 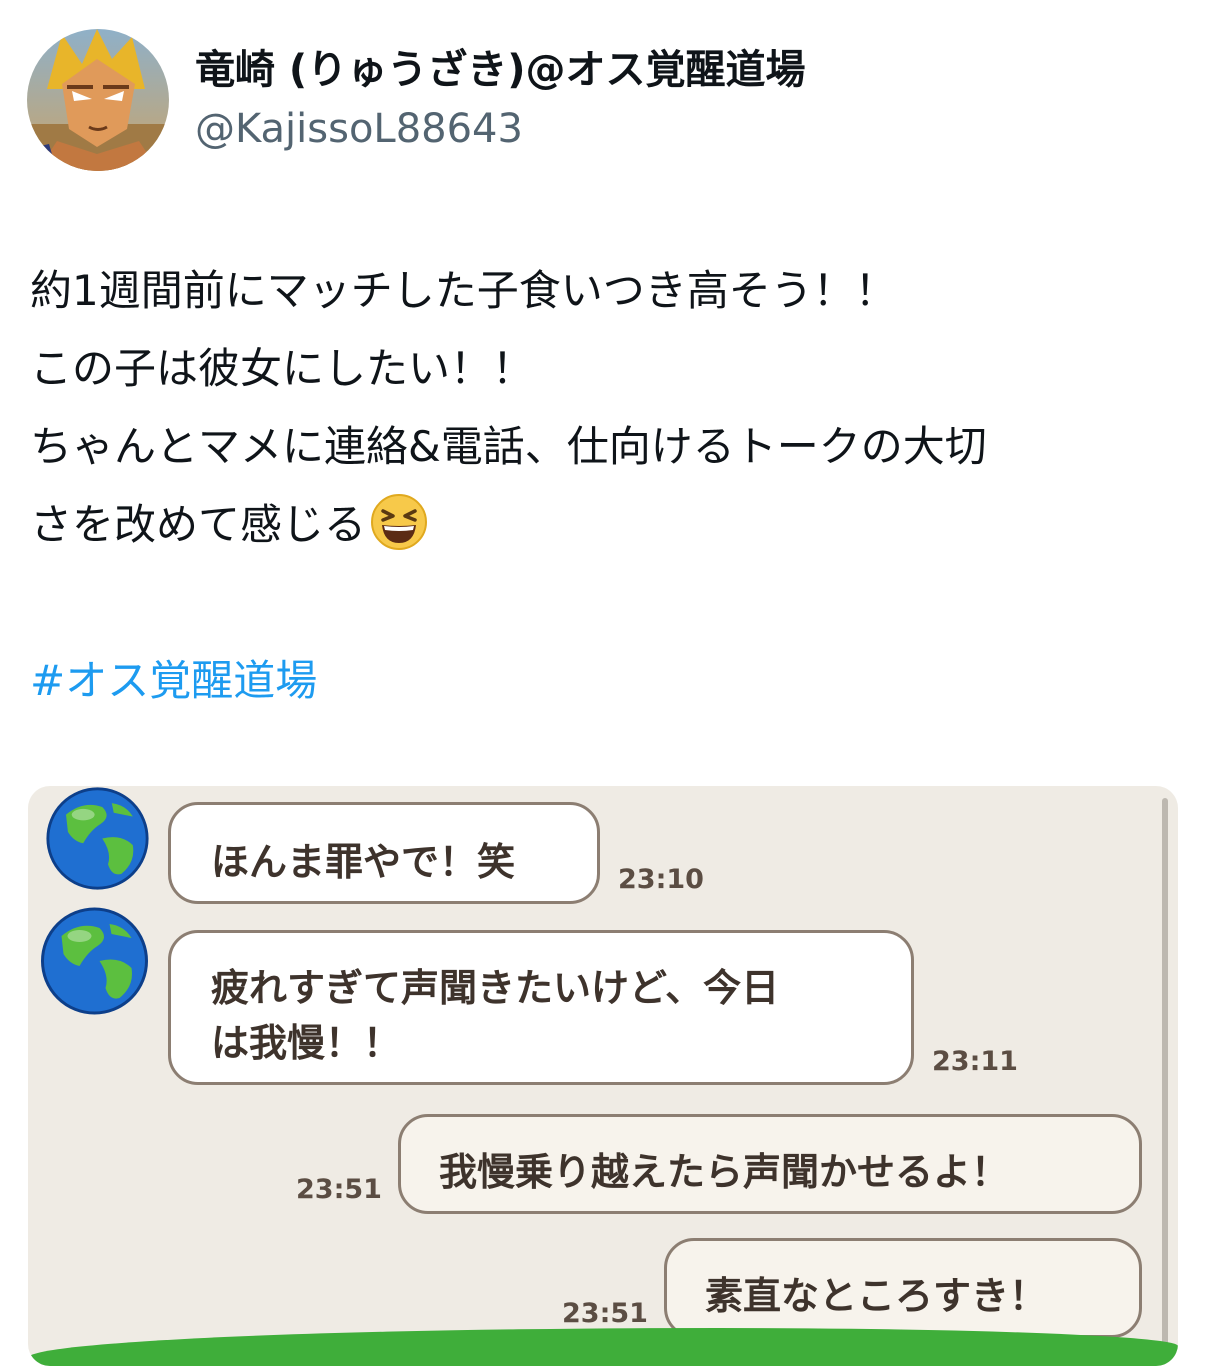 I want to click on author-handle: @KajissoL88643, so click(x=359, y=129).